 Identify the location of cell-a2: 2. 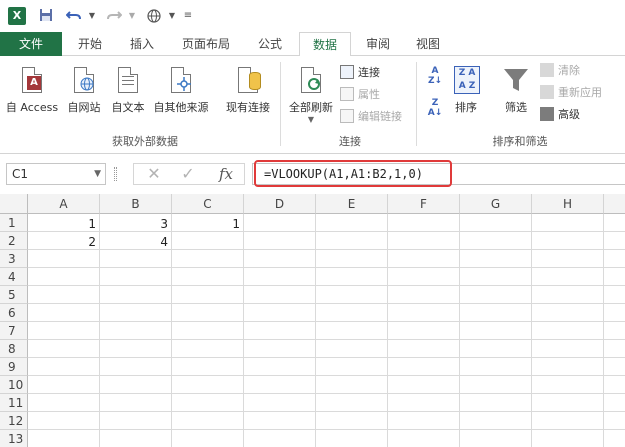
(64, 242).